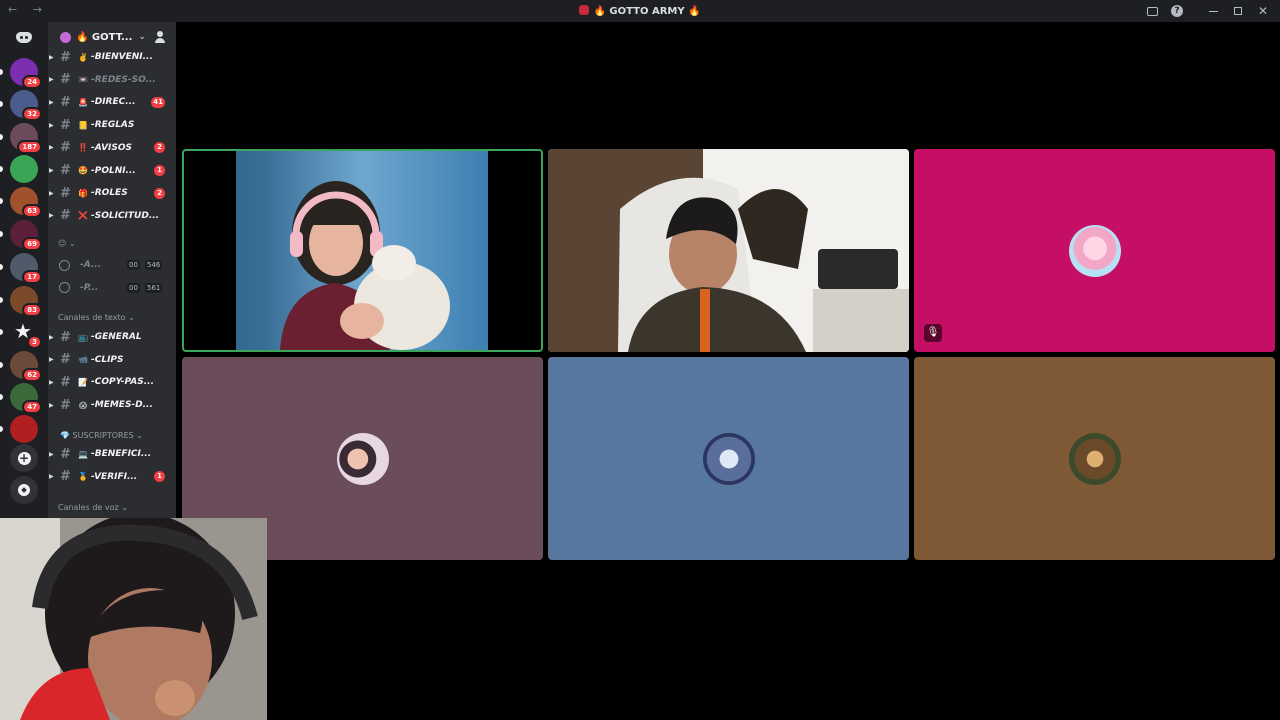  What do you see at coordinates (83, 360) in the screenshot?
I see `channel-emoji: 📹` at bounding box center [83, 360].